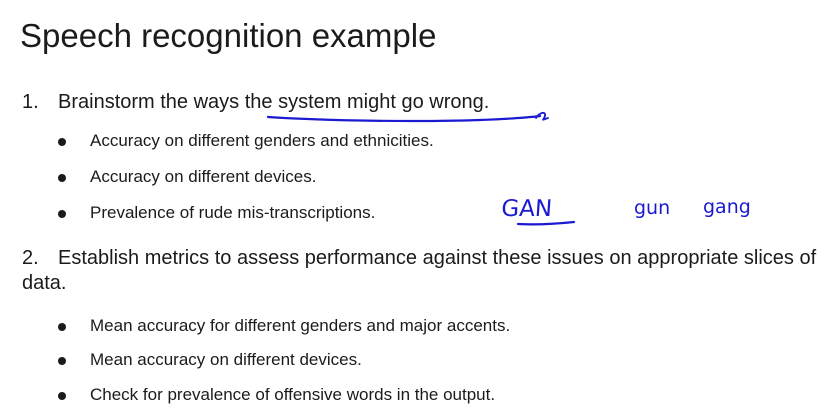 The height and width of the screenshot is (417, 833). Describe the element at coordinates (404, 118) in the screenshot. I see `ink-underline` at that location.